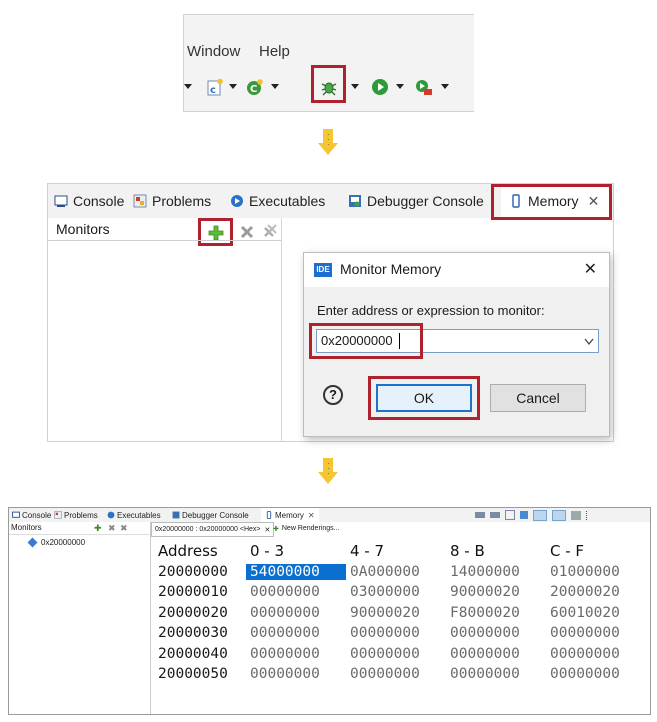 Image resolution: width=657 pixels, height=722 pixels. What do you see at coordinates (247, 232) in the screenshot?
I see `remove-monitor-icon` at bounding box center [247, 232].